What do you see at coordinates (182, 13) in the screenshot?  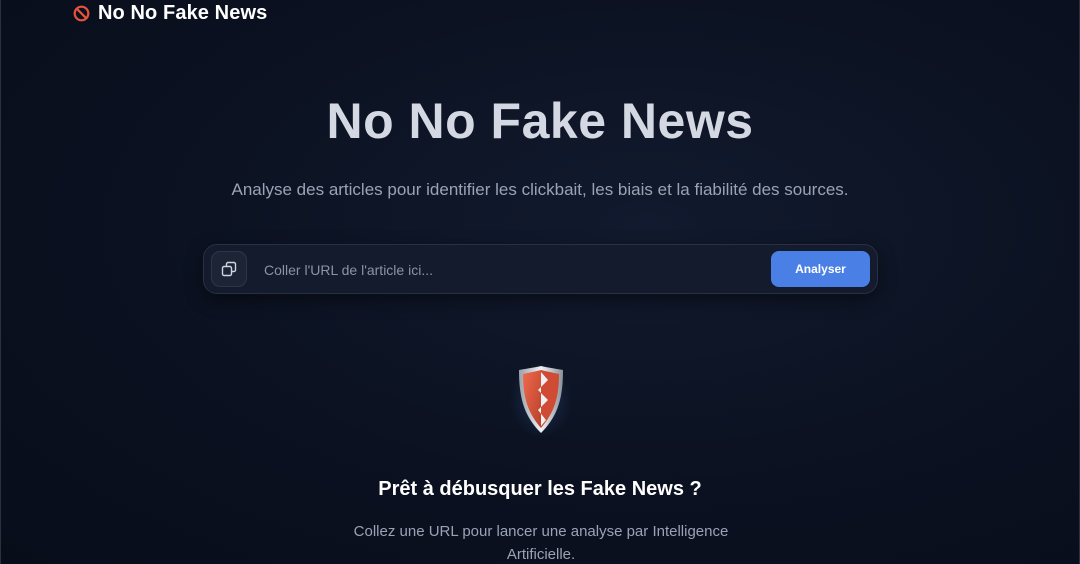 I see `brand-name: No No Fake News` at bounding box center [182, 13].